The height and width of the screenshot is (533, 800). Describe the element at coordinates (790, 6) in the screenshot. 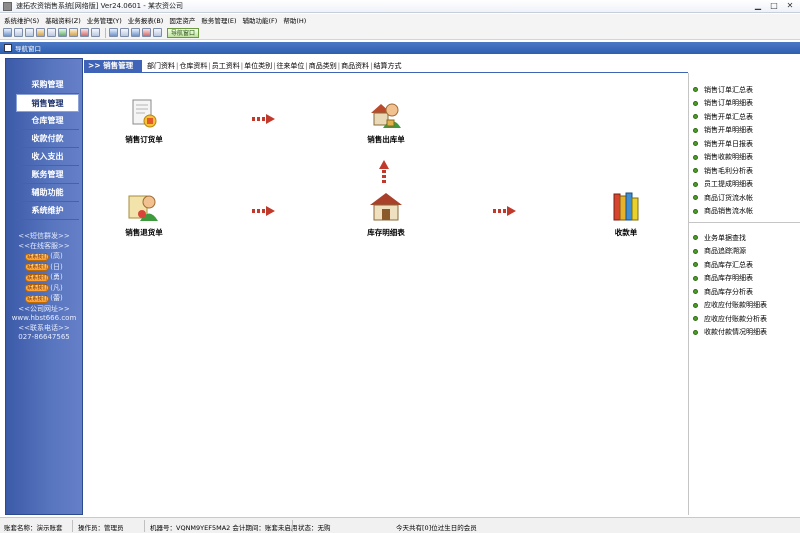

I see `close-icon: ✕` at that location.